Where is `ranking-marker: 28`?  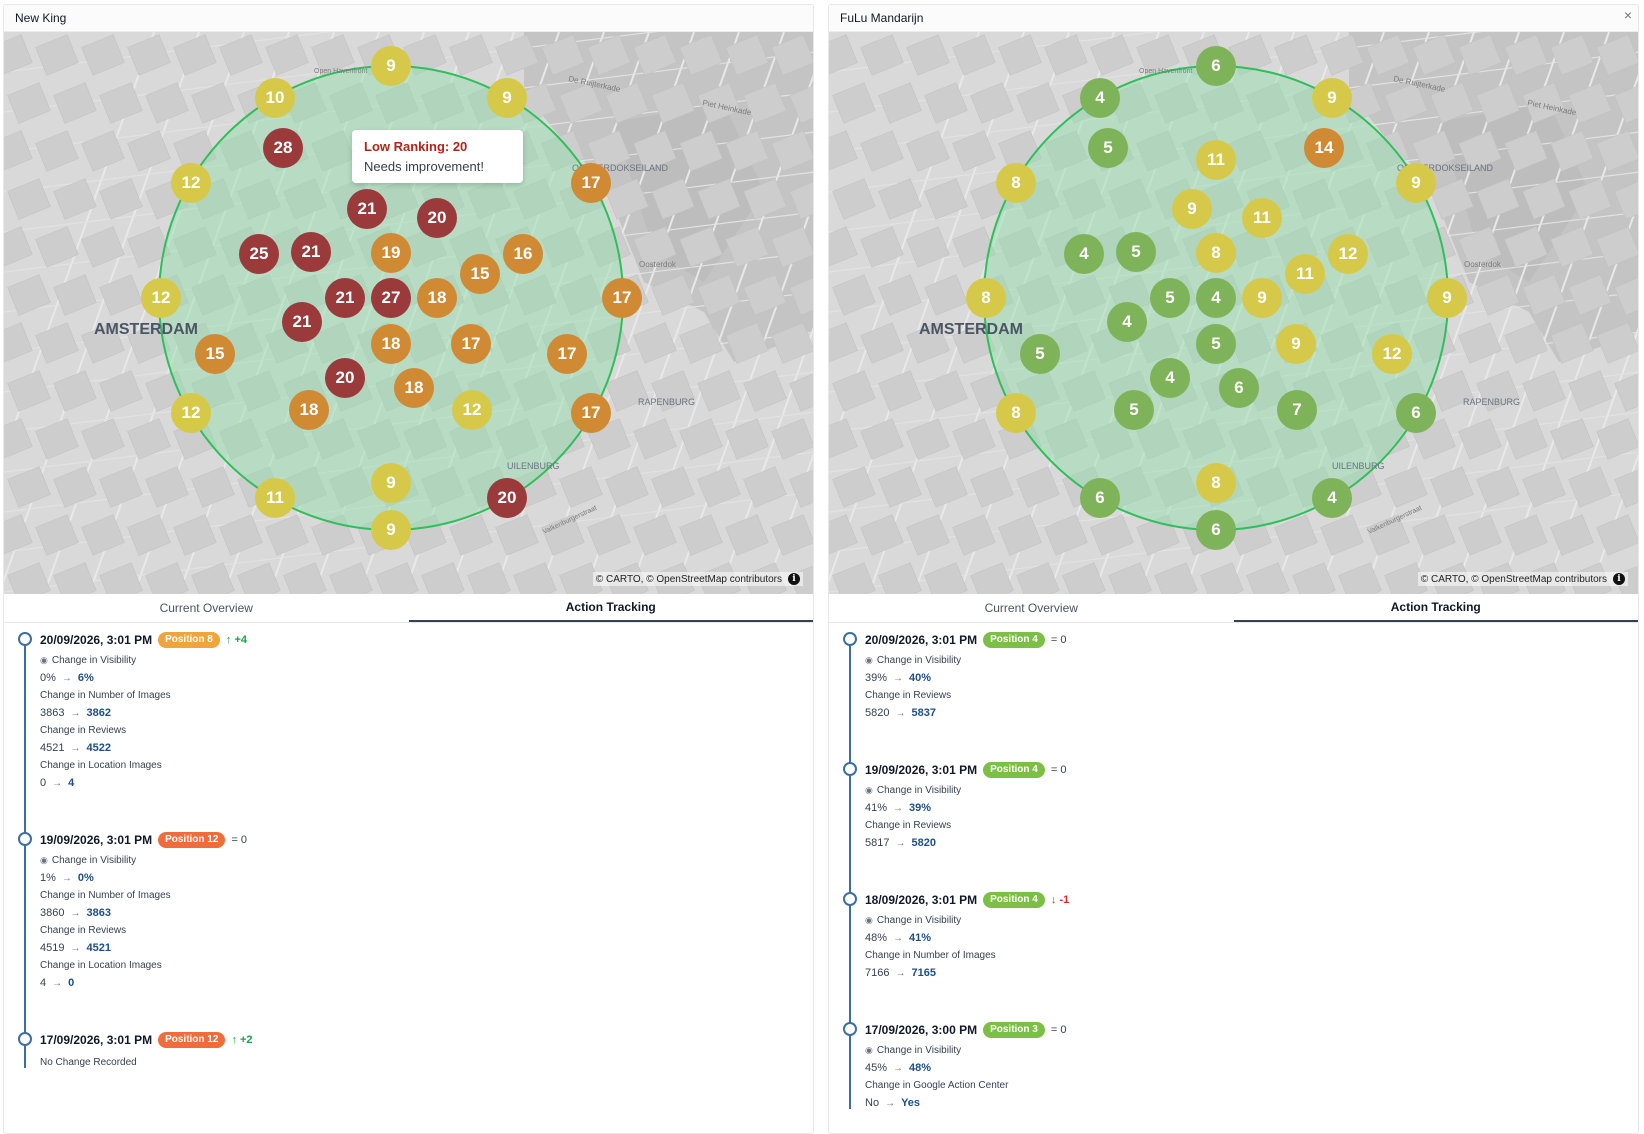
ranking-marker: 28 is located at coordinates (283, 148).